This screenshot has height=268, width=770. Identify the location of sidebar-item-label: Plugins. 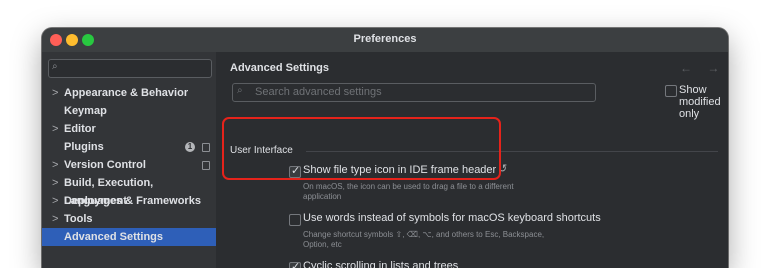
(84, 147).